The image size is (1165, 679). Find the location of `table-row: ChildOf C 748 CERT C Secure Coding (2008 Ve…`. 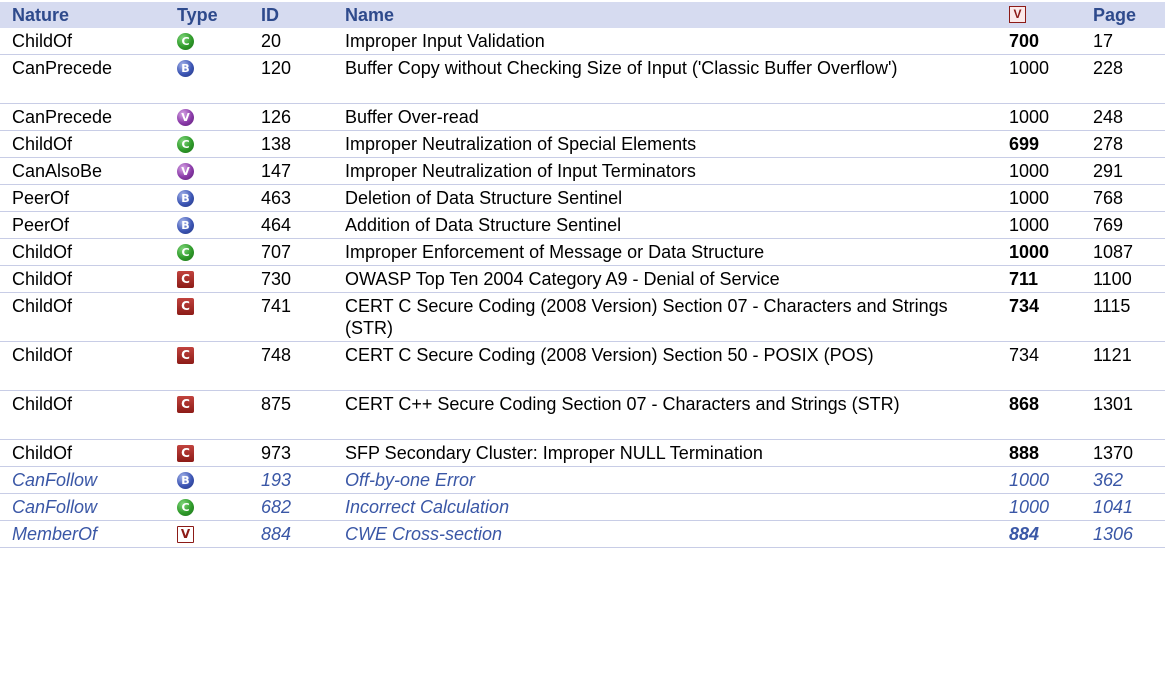

table-row: ChildOf C 748 CERT C Secure Coding (2008 Ve… is located at coordinates (582, 366).